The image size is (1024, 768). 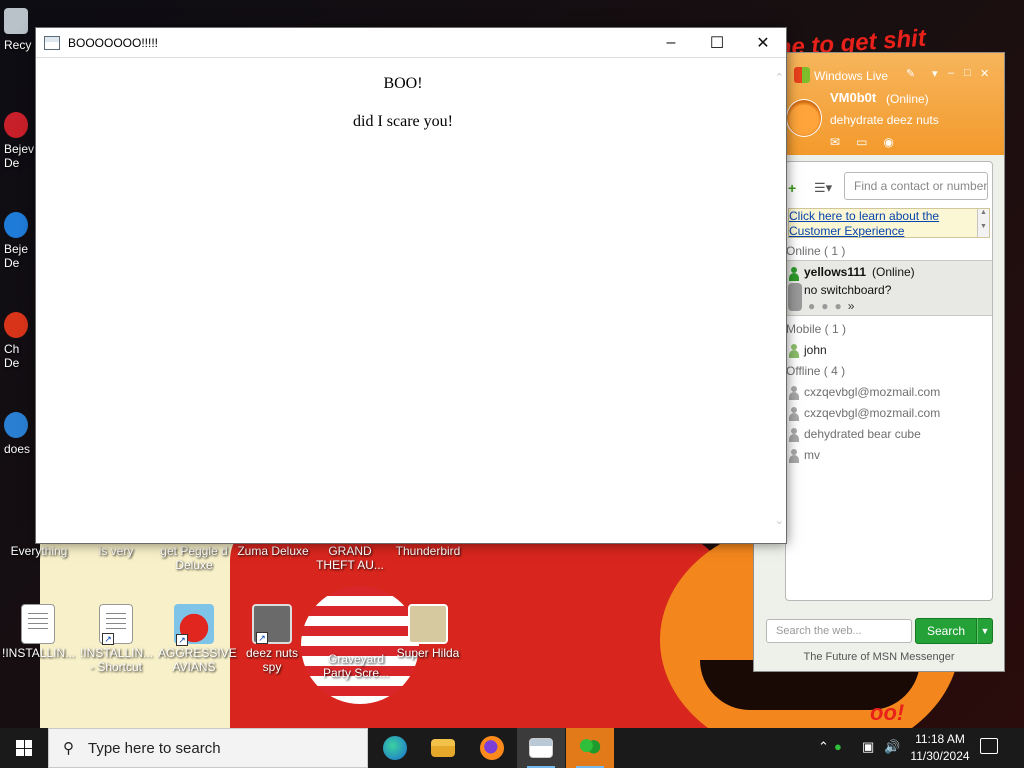 What do you see at coordinates (889, 251) in the screenshot?
I see `group-online: Online ( 1 )` at bounding box center [889, 251].